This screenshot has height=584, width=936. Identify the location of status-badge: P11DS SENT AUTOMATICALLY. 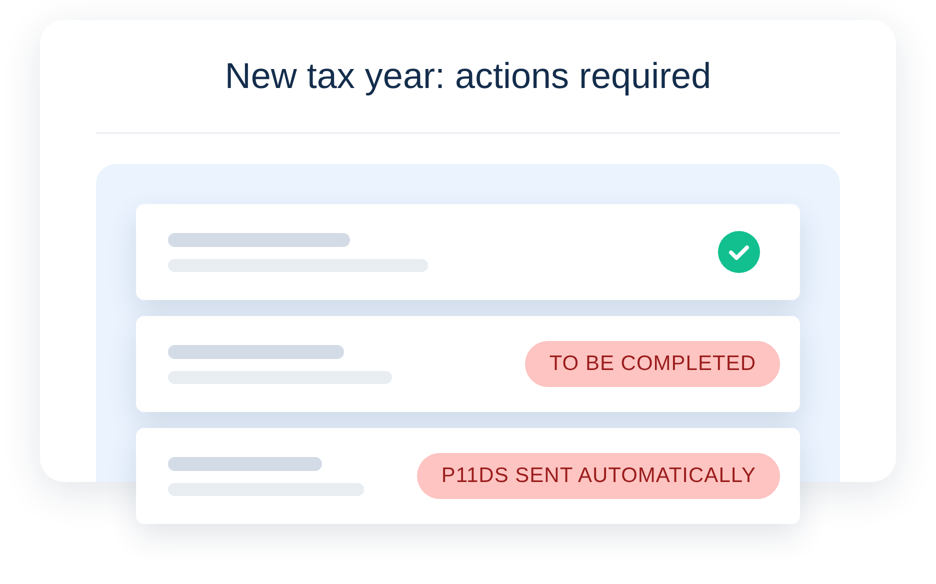
(598, 476).